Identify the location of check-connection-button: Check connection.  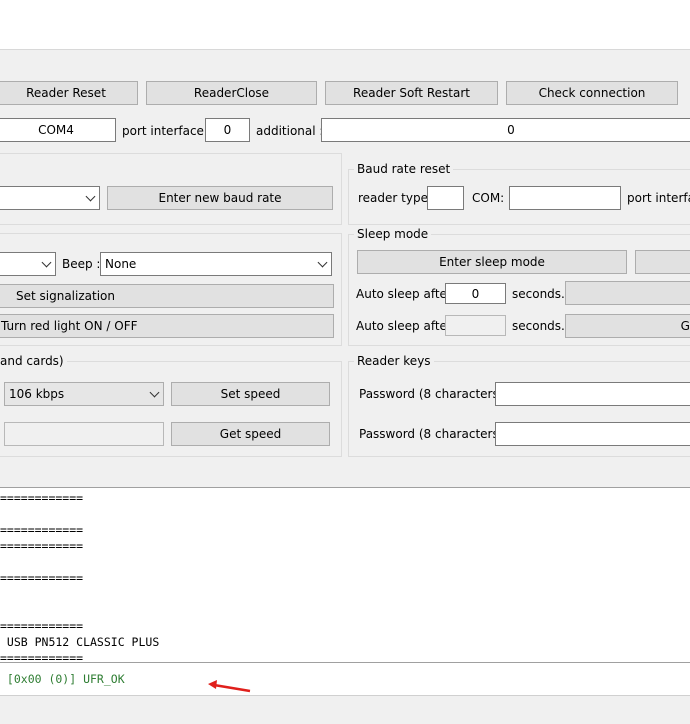
(592, 93).